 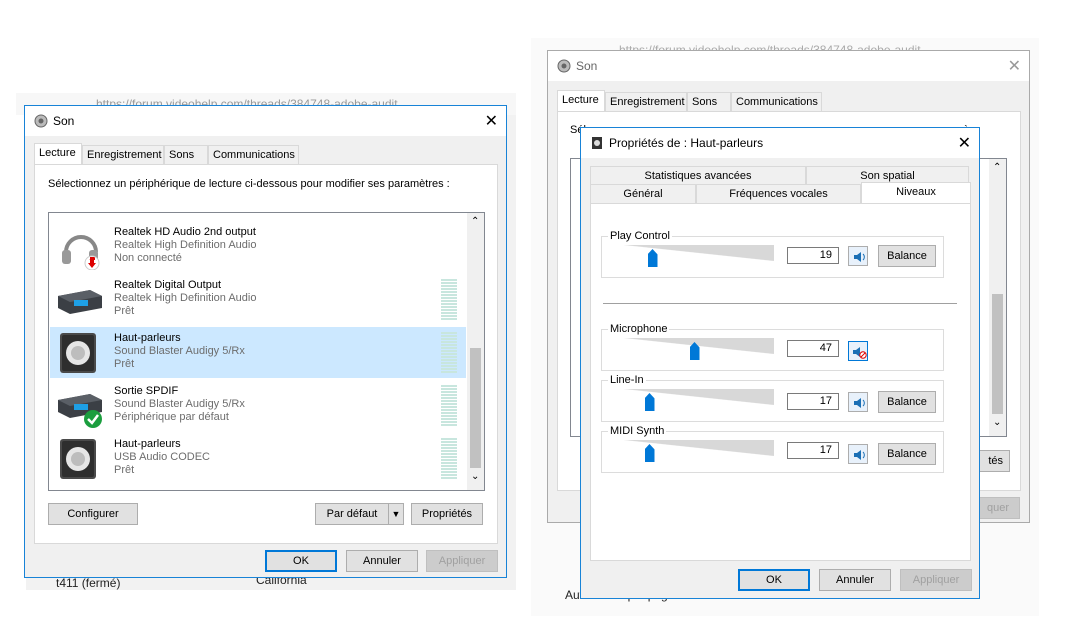 What do you see at coordinates (265, 121) in the screenshot?
I see `left-titlebar` at bounding box center [265, 121].